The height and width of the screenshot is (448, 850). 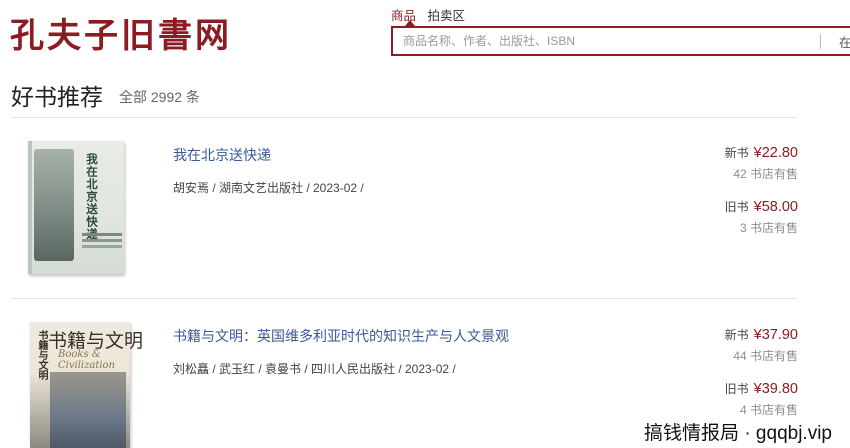 What do you see at coordinates (603, 41) in the screenshot?
I see `search-input` at bounding box center [603, 41].